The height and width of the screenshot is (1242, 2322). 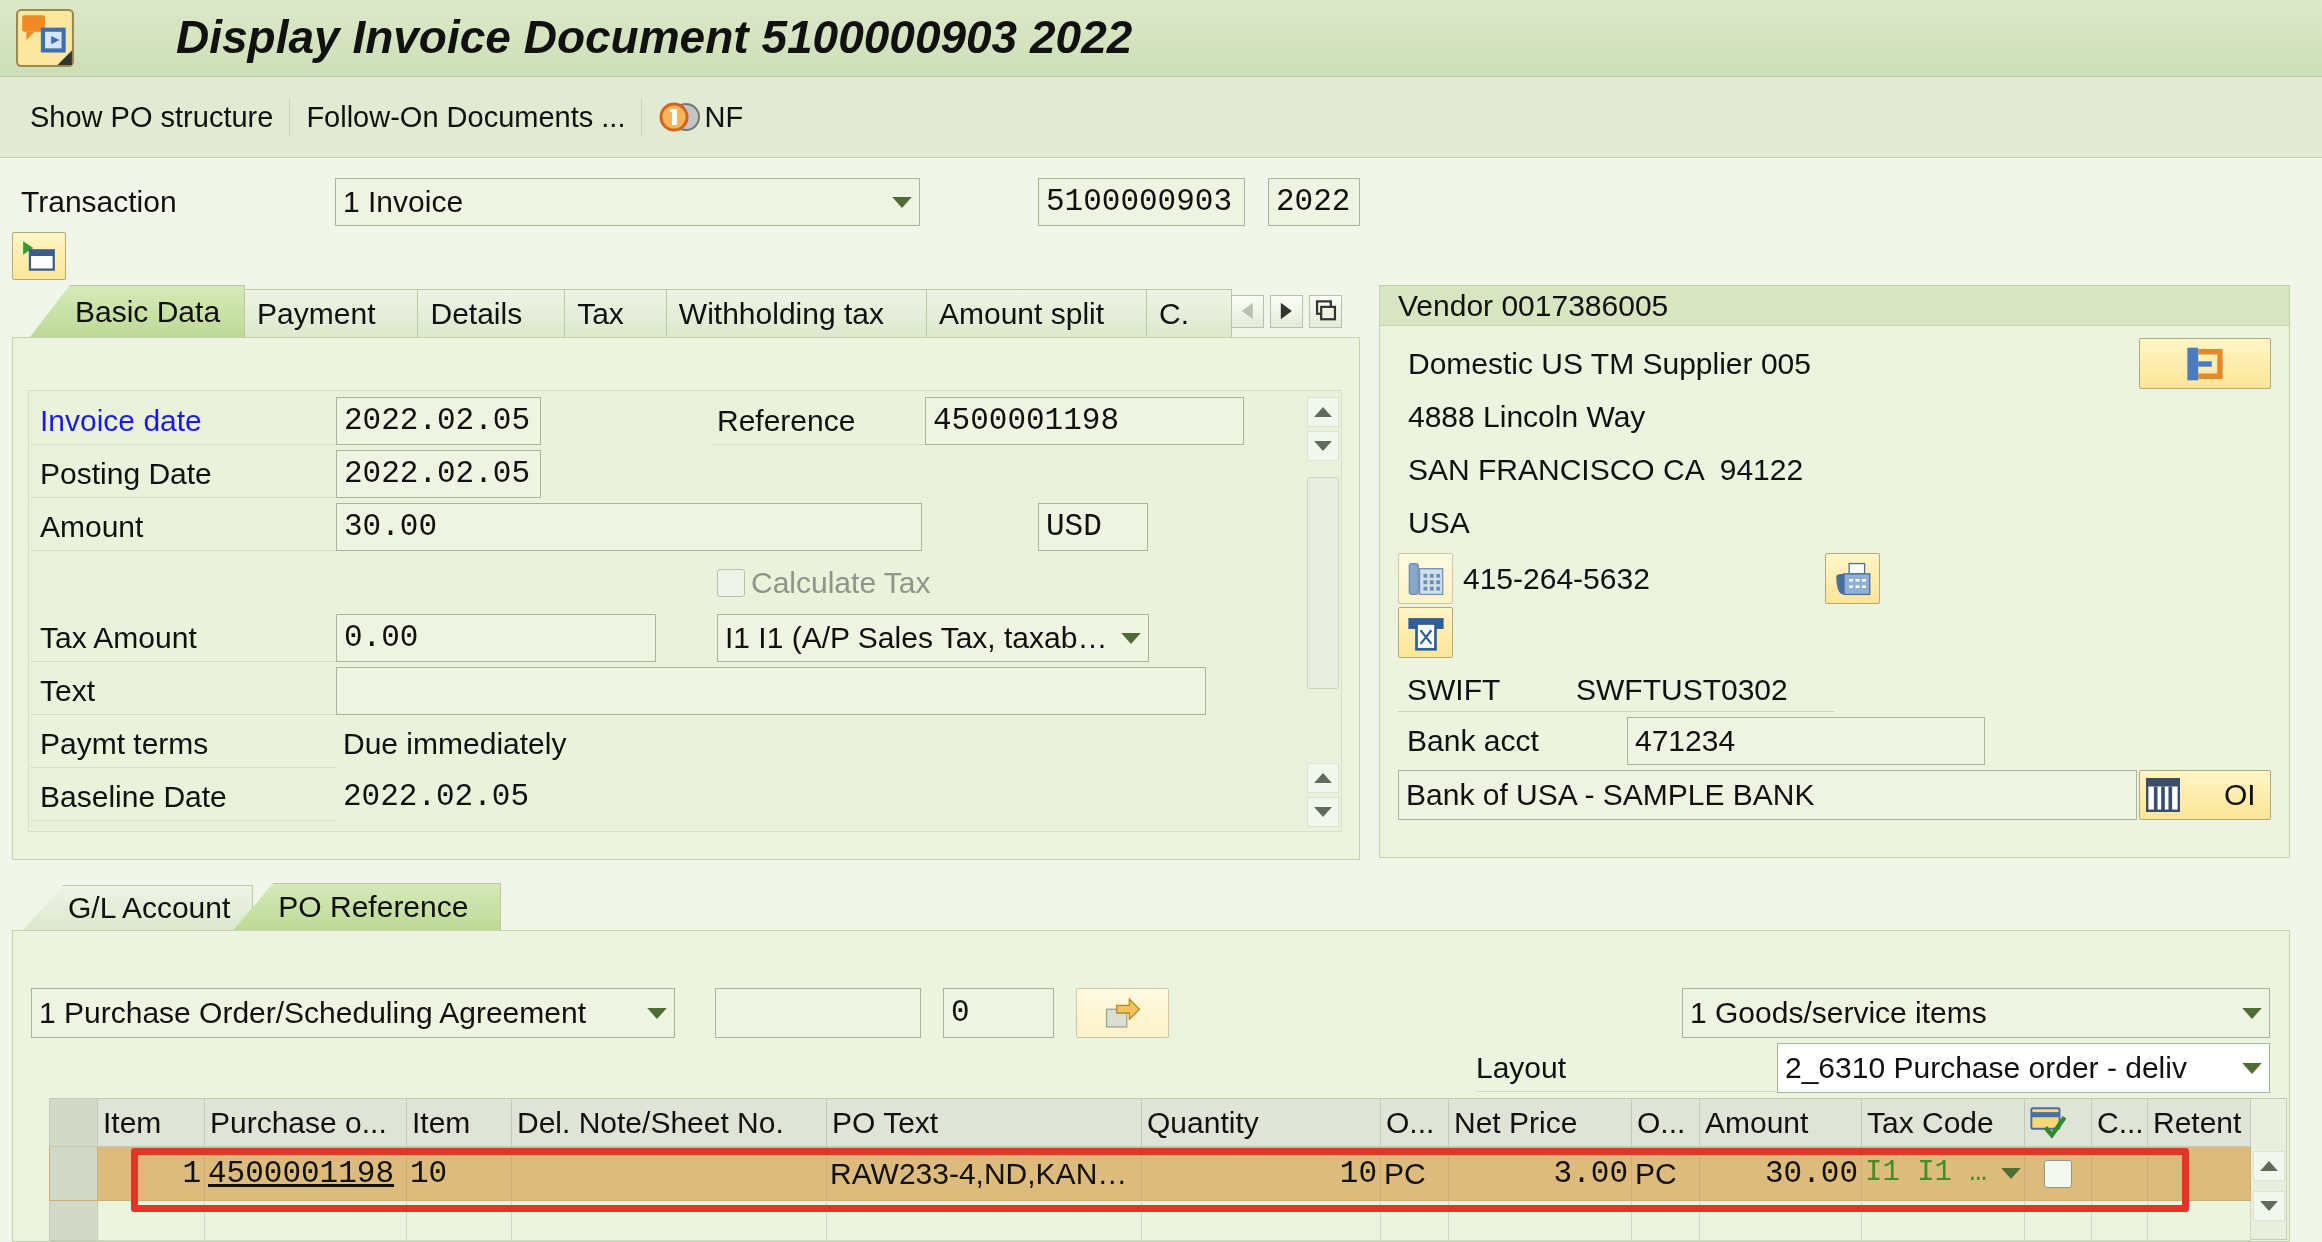 What do you see at coordinates (627, 202) in the screenshot?
I see `transaction-dropdown: 1 Invoice` at bounding box center [627, 202].